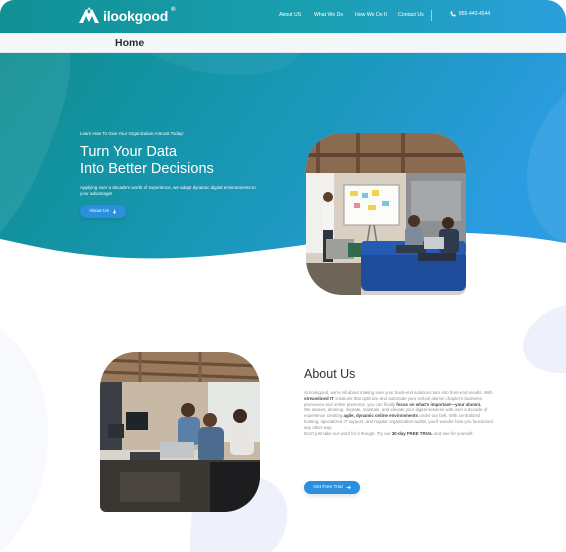 The width and height of the screenshot is (566, 552). What do you see at coordinates (348, 487) in the screenshot?
I see `arrow-right-icon` at bounding box center [348, 487].